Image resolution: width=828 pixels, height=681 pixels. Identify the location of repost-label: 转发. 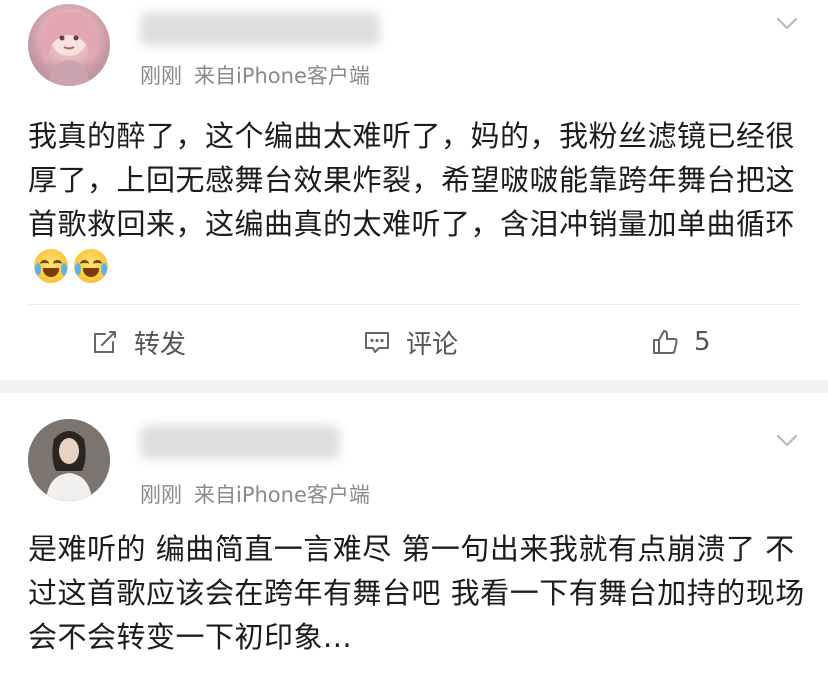
(160, 344).